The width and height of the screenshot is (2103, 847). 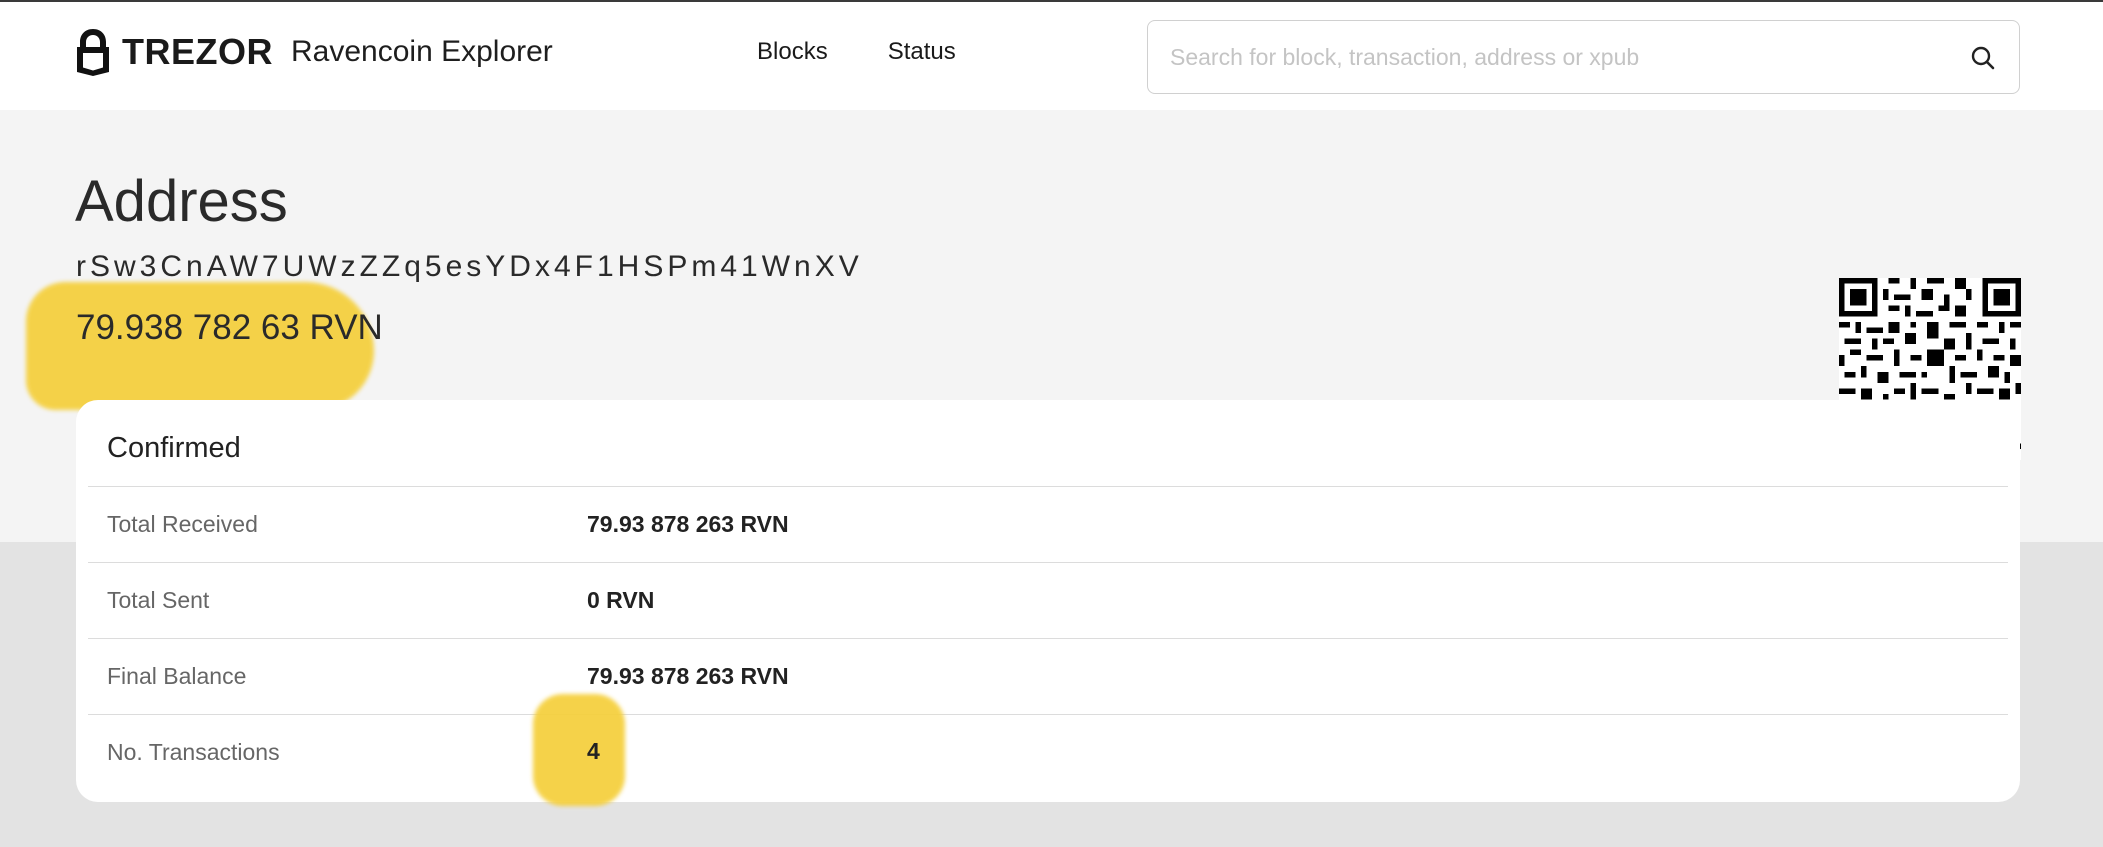 What do you see at coordinates (1983, 58) in the screenshot?
I see `search-icon` at bounding box center [1983, 58].